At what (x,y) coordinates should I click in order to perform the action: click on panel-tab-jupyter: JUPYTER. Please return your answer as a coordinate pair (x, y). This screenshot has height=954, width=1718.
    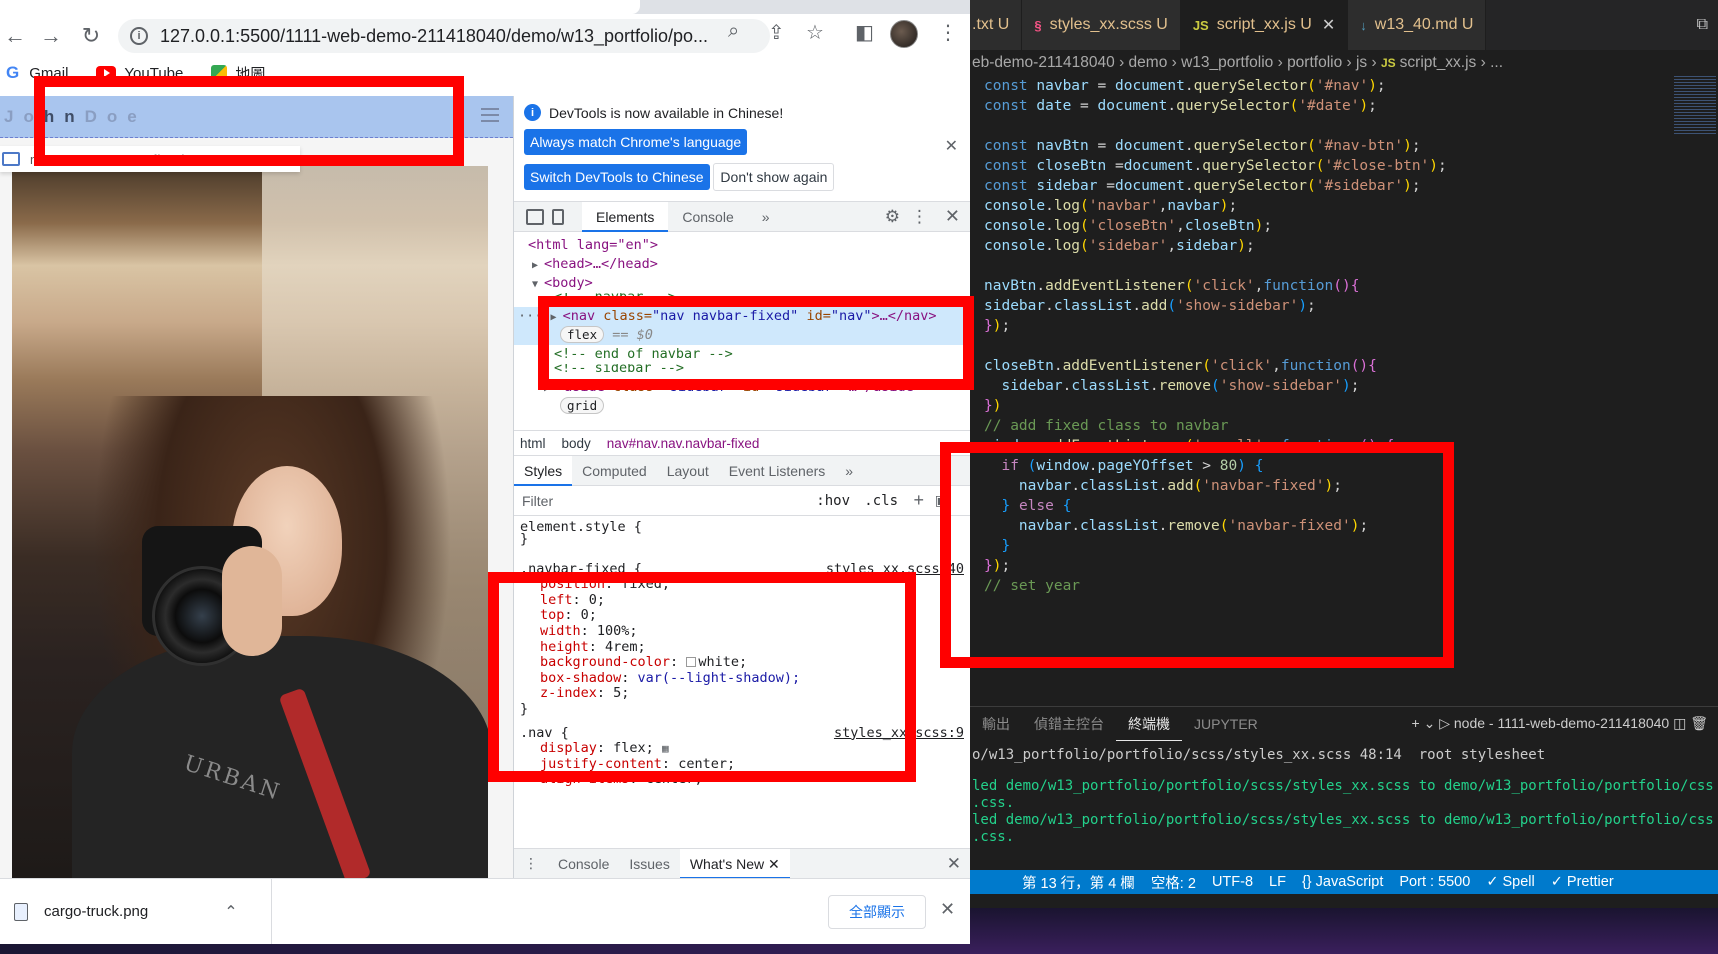
    Looking at the image, I should click on (1226, 724).